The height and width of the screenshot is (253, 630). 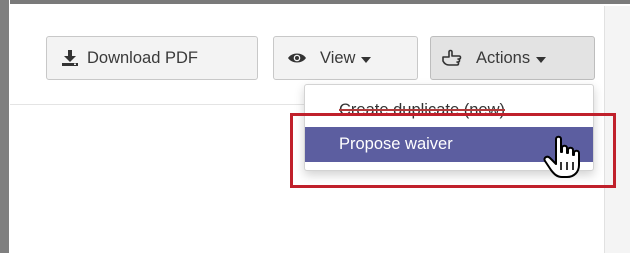 What do you see at coordinates (338, 57) in the screenshot?
I see `view-label: View` at bounding box center [338, 57].